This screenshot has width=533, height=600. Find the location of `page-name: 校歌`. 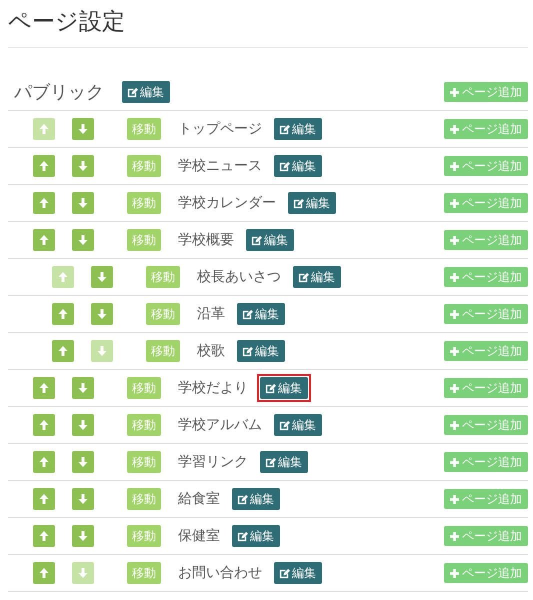

page-name: 校歌 is located at coordinates (211, 351).